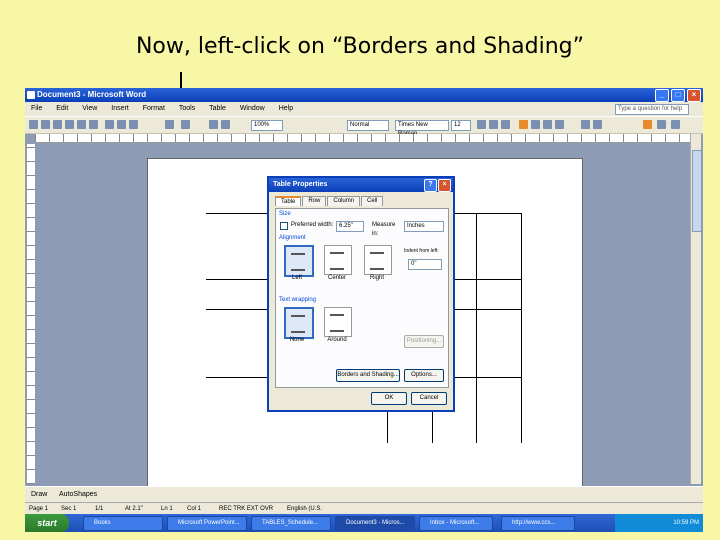  What do you see at coordinates (81, 124) in the screenshot?
I see `print-preview-icon` at bounding box center [81, 124].